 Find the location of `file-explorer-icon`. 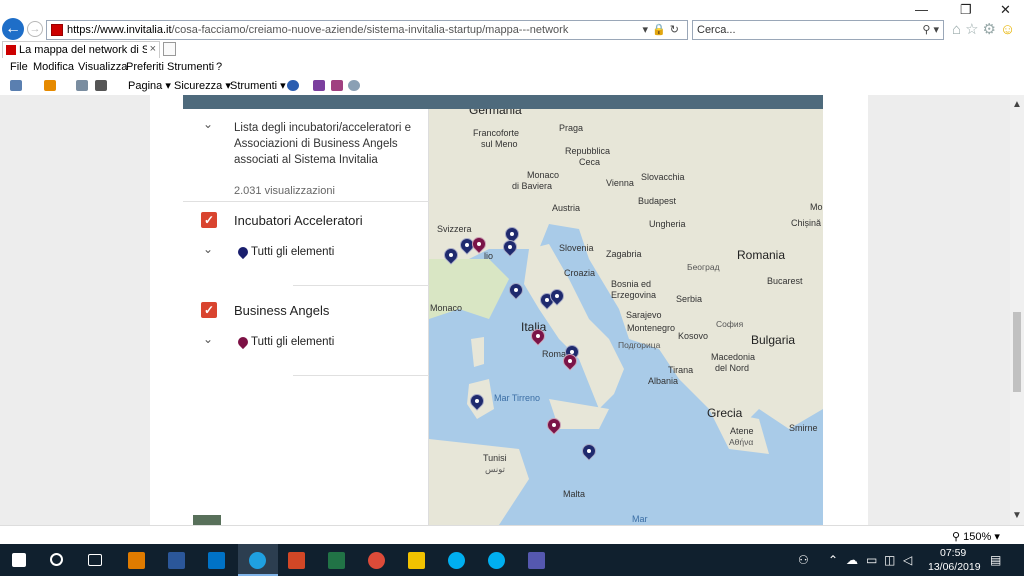

file-explorer-icon is located at coordinates (416, 560).